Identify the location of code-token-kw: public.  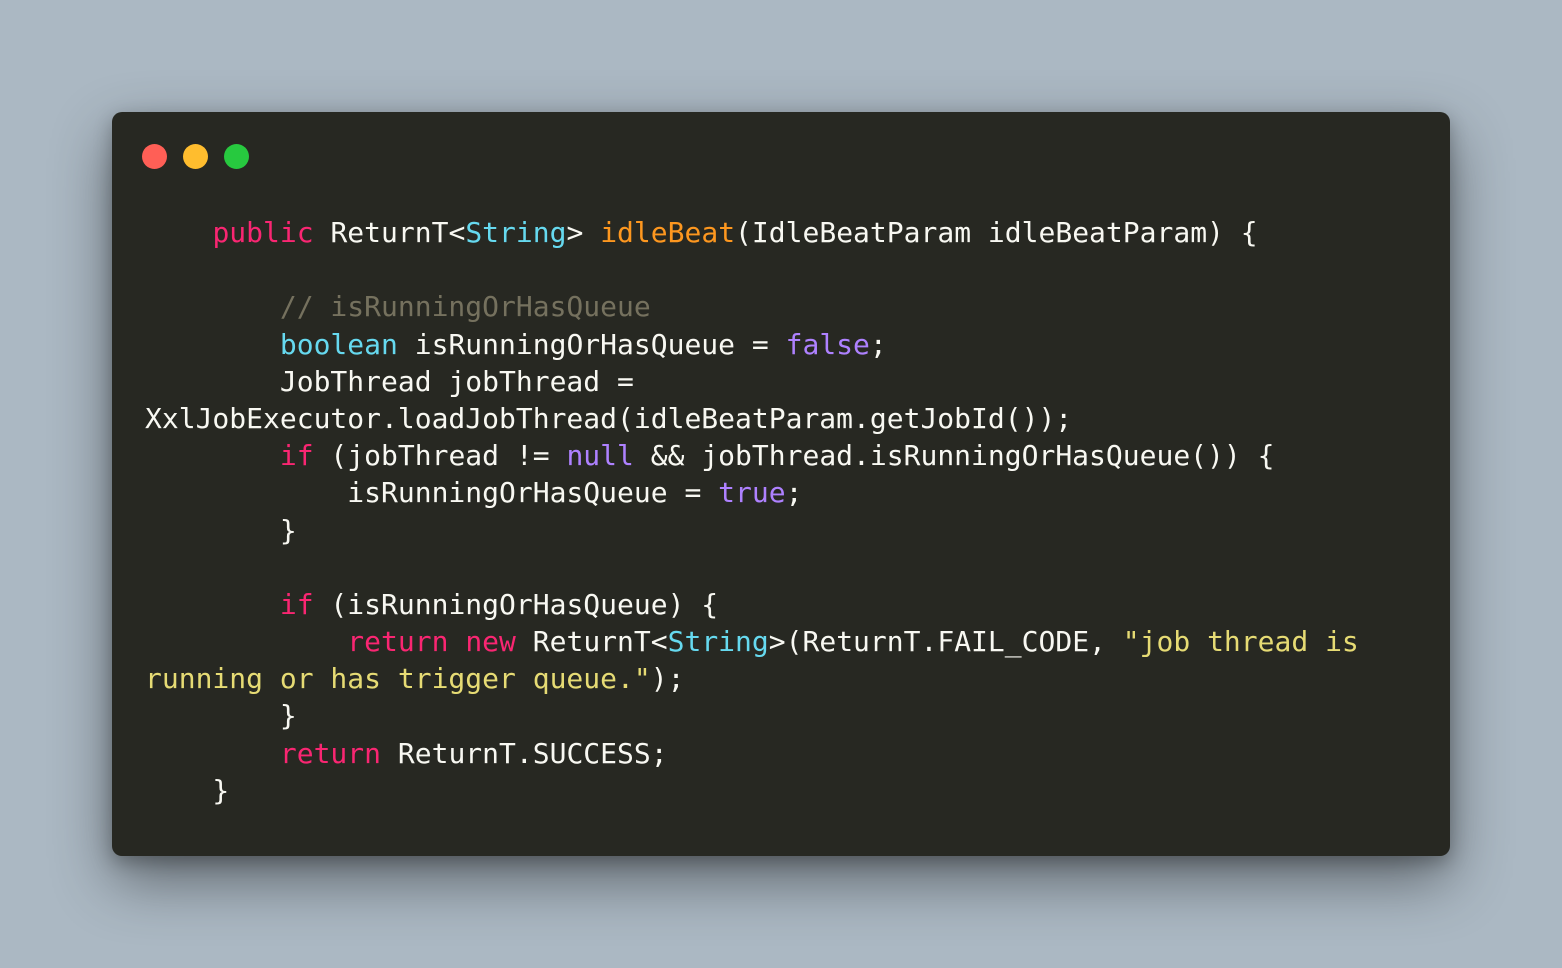
(263, 232).